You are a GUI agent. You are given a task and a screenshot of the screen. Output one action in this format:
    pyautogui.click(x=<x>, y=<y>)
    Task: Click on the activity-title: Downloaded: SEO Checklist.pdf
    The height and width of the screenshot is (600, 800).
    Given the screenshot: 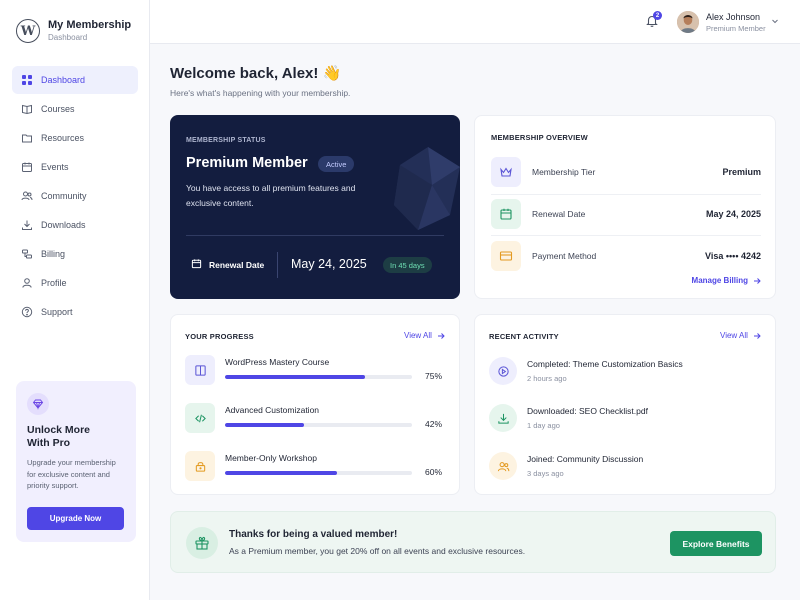 What is the action you would take?
    pyautogui.click(x=587, y=411)
    